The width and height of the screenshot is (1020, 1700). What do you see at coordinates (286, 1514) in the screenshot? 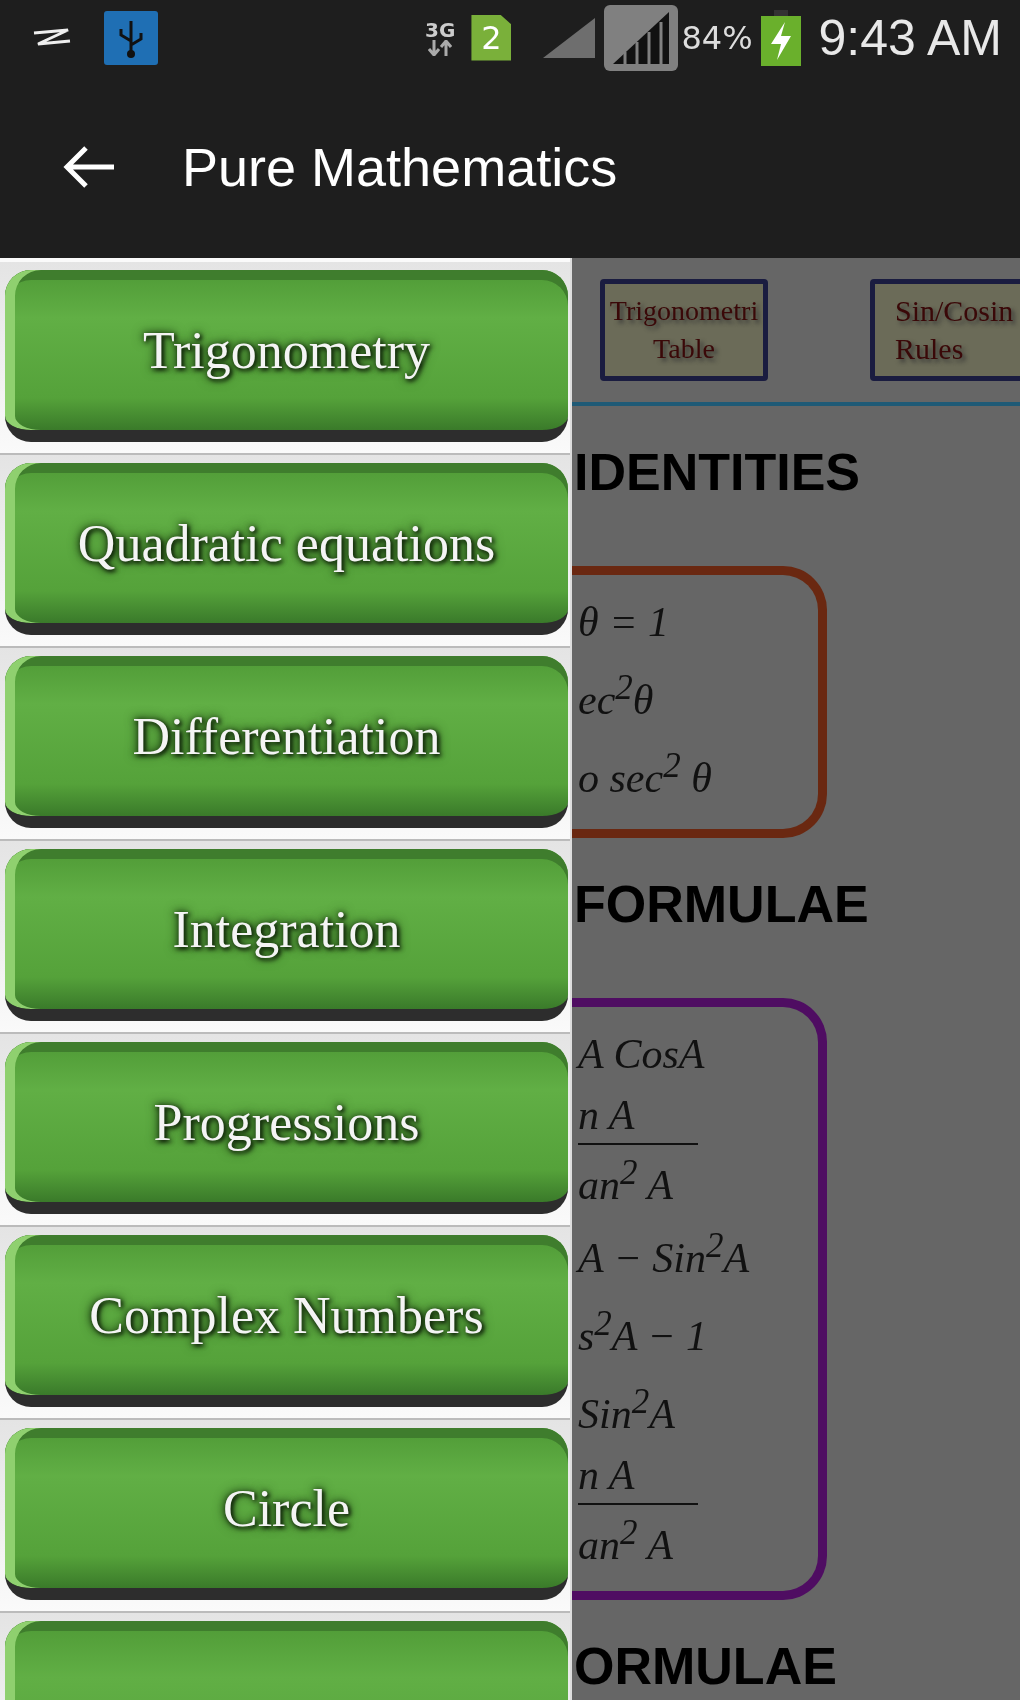
I see `topic-button: Circle` at bounding box center [286, 1514].